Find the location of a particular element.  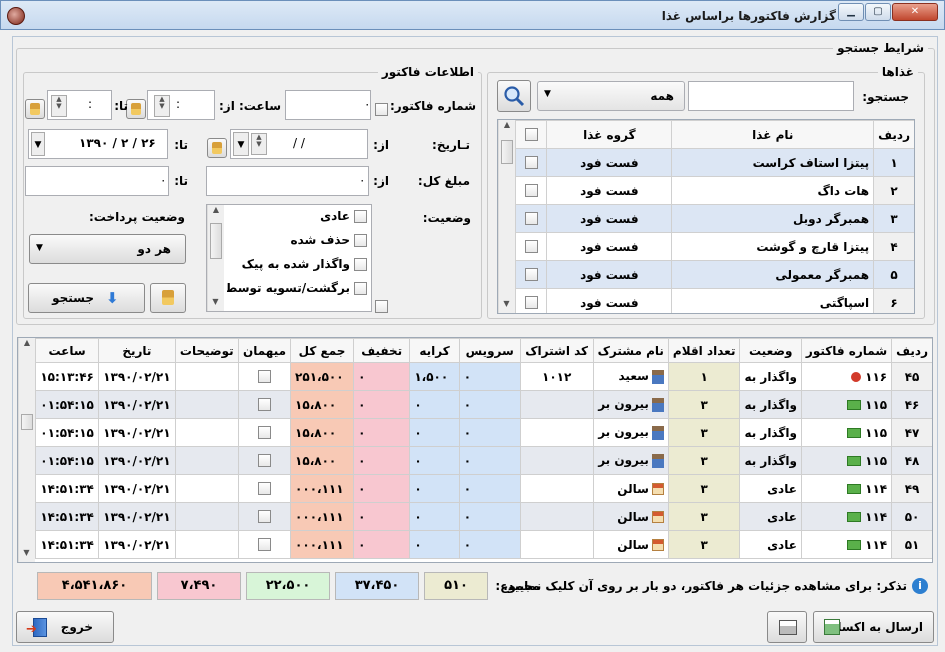

food-row: ۲ هات داگ فست فود is located at coordinates (714, 190).